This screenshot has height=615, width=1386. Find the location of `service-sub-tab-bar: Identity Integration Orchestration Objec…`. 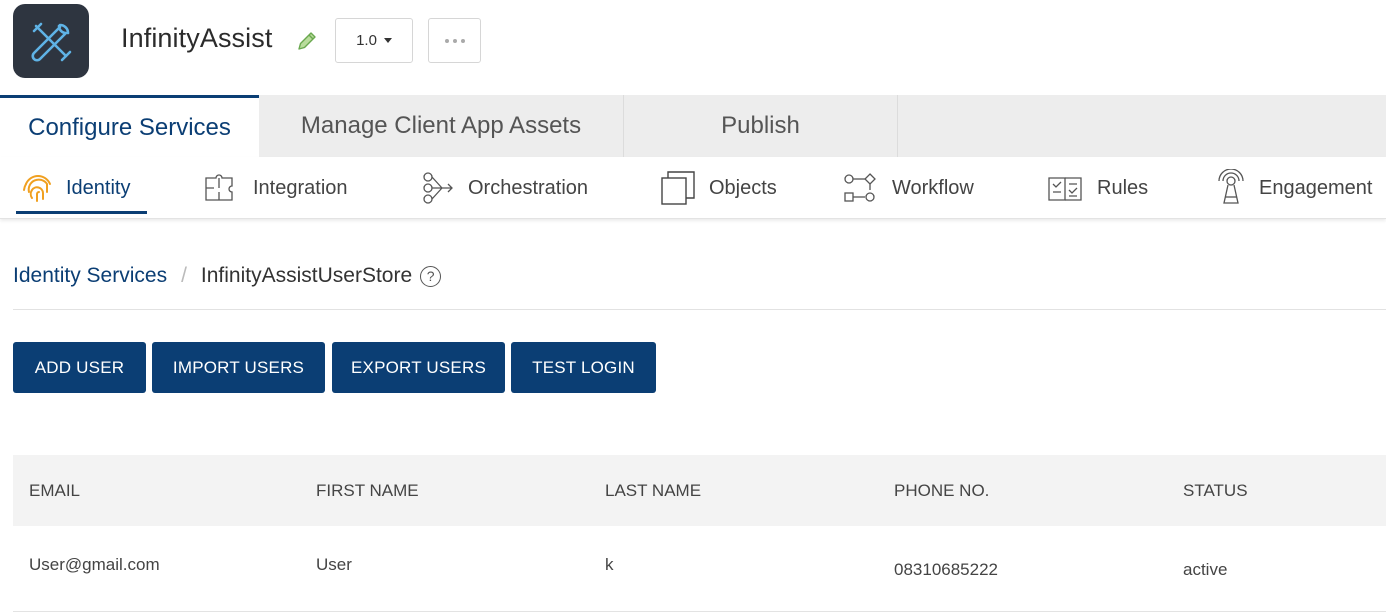

service-sub-tab-bar: Identity Integration Orchestration Objec… is located at coordinates (693, 188).